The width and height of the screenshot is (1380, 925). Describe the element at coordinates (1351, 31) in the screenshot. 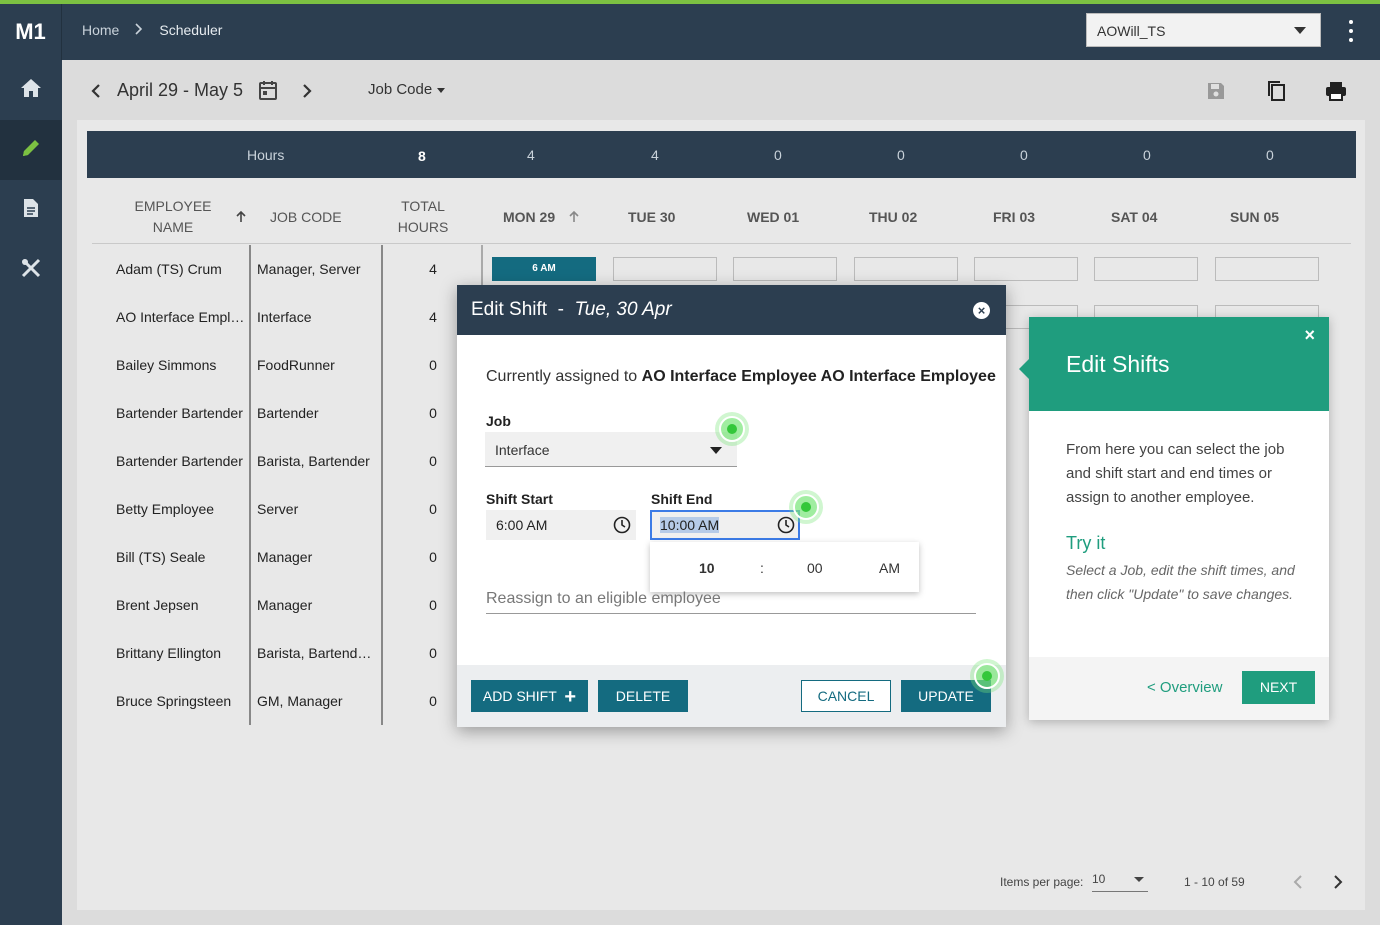

I see `more-options-icon` at that location.